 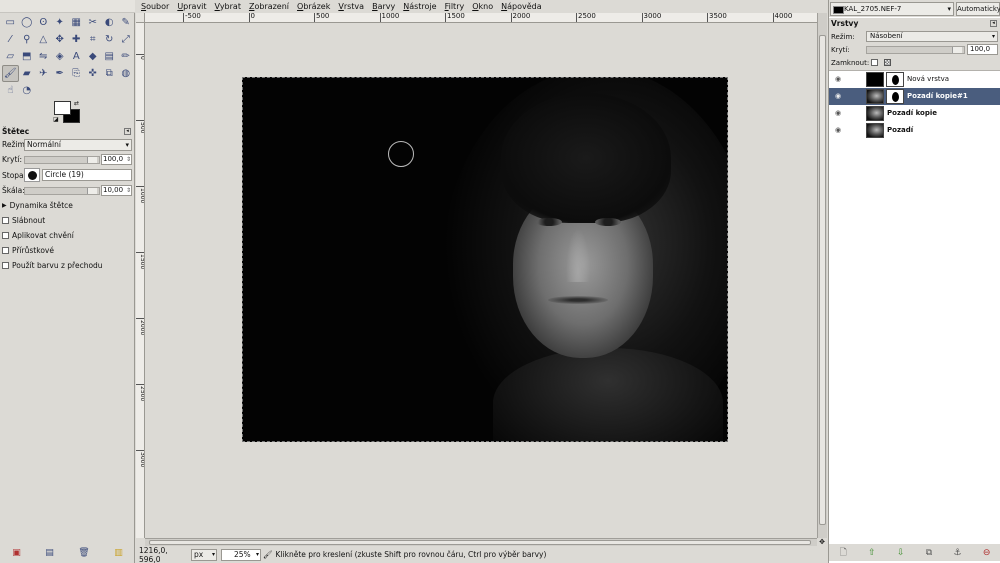 I want to click on reset-colors-icon: ◪, so click(x=56, y=119).